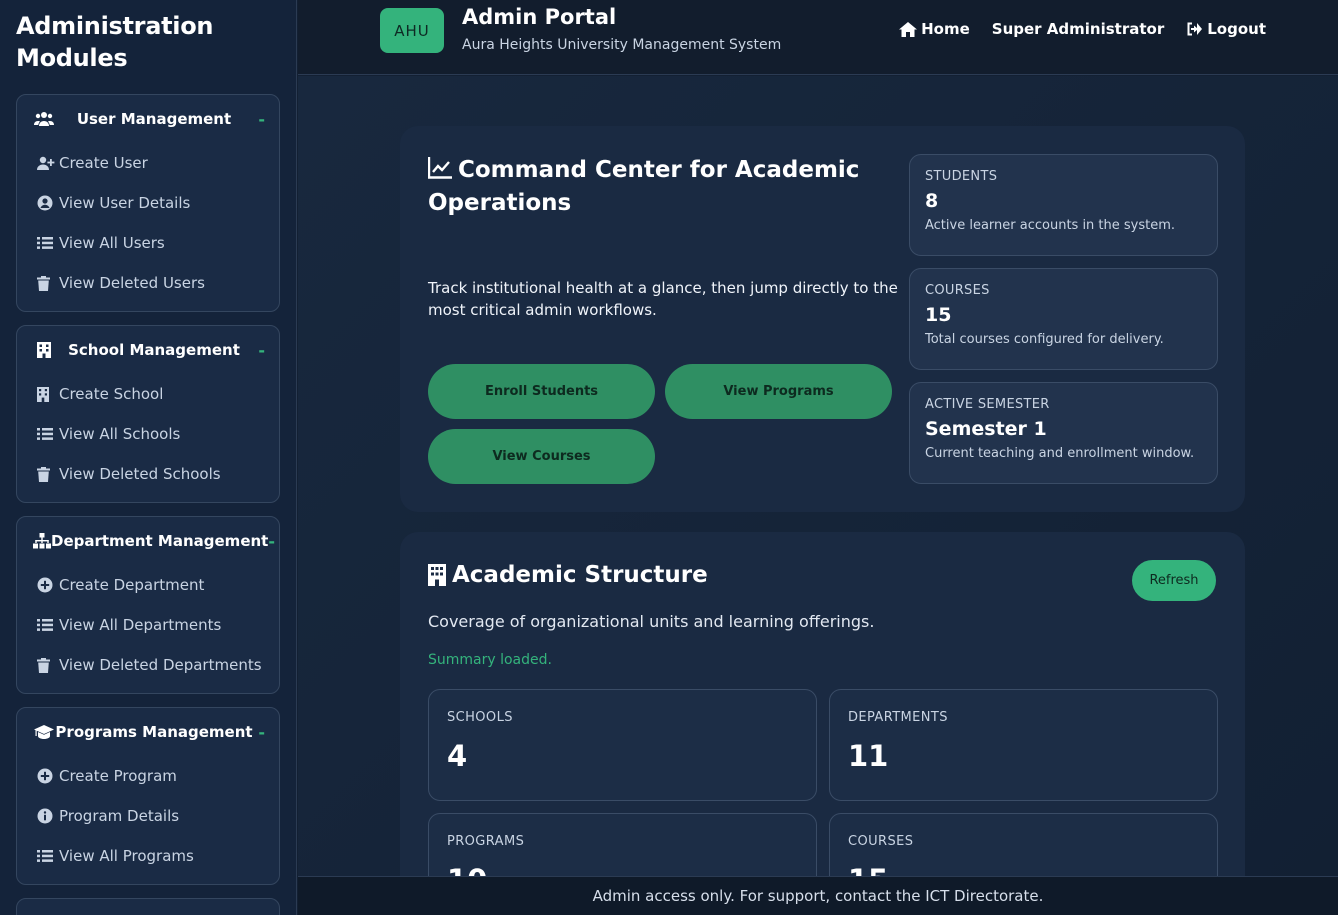 The image size is (1338, 915). What do you see at coordinates (160, 541) in the screenshot?
I see `module-title: Department Management` at bounding box center [160, 541].